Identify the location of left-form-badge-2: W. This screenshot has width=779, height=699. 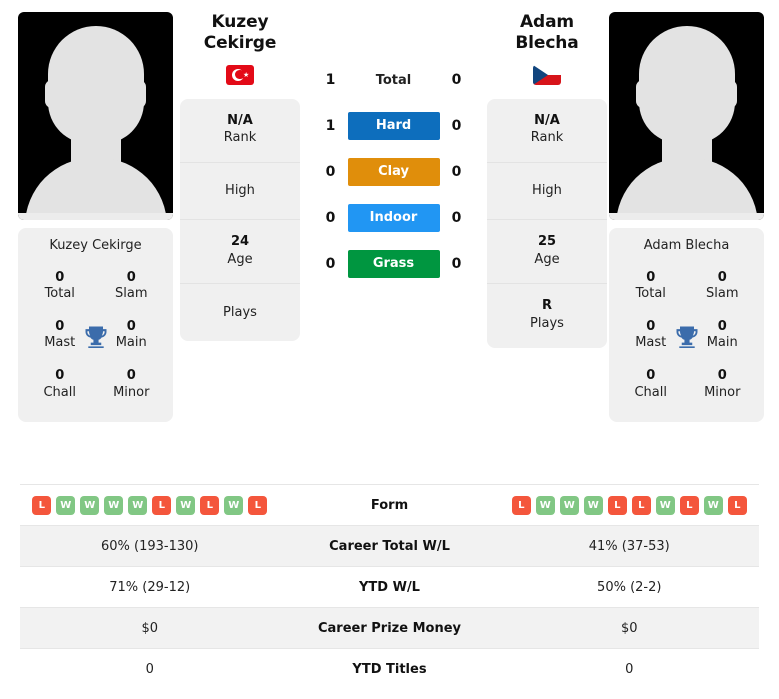
(66, 505).